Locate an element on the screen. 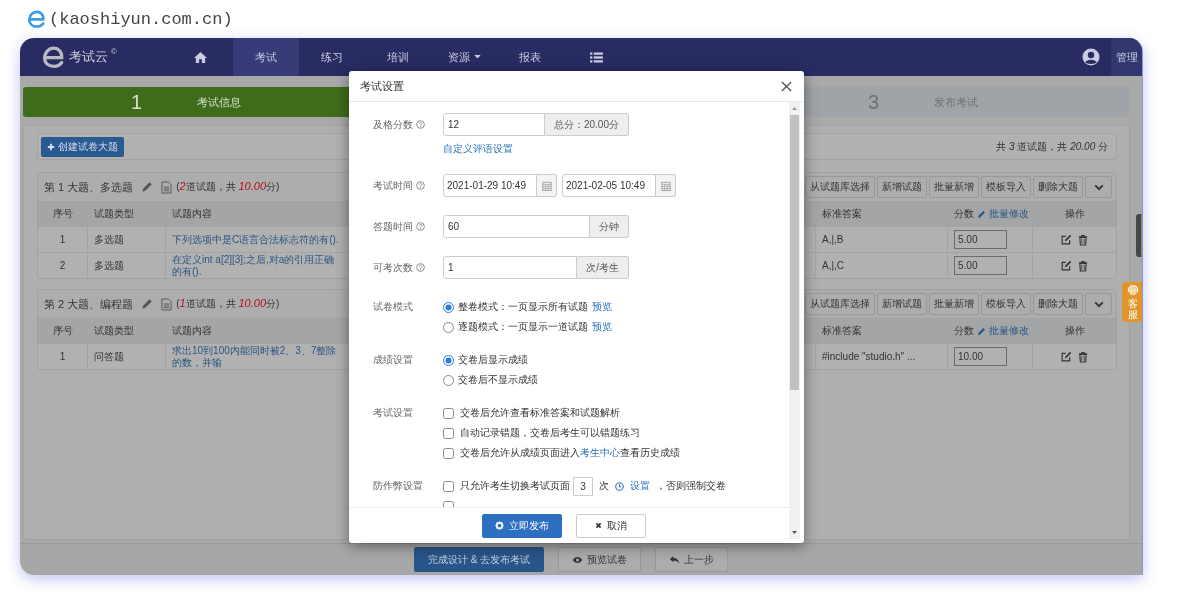  custom-comment-link: 自定义评语设置 is located at coordinates (478, 149).